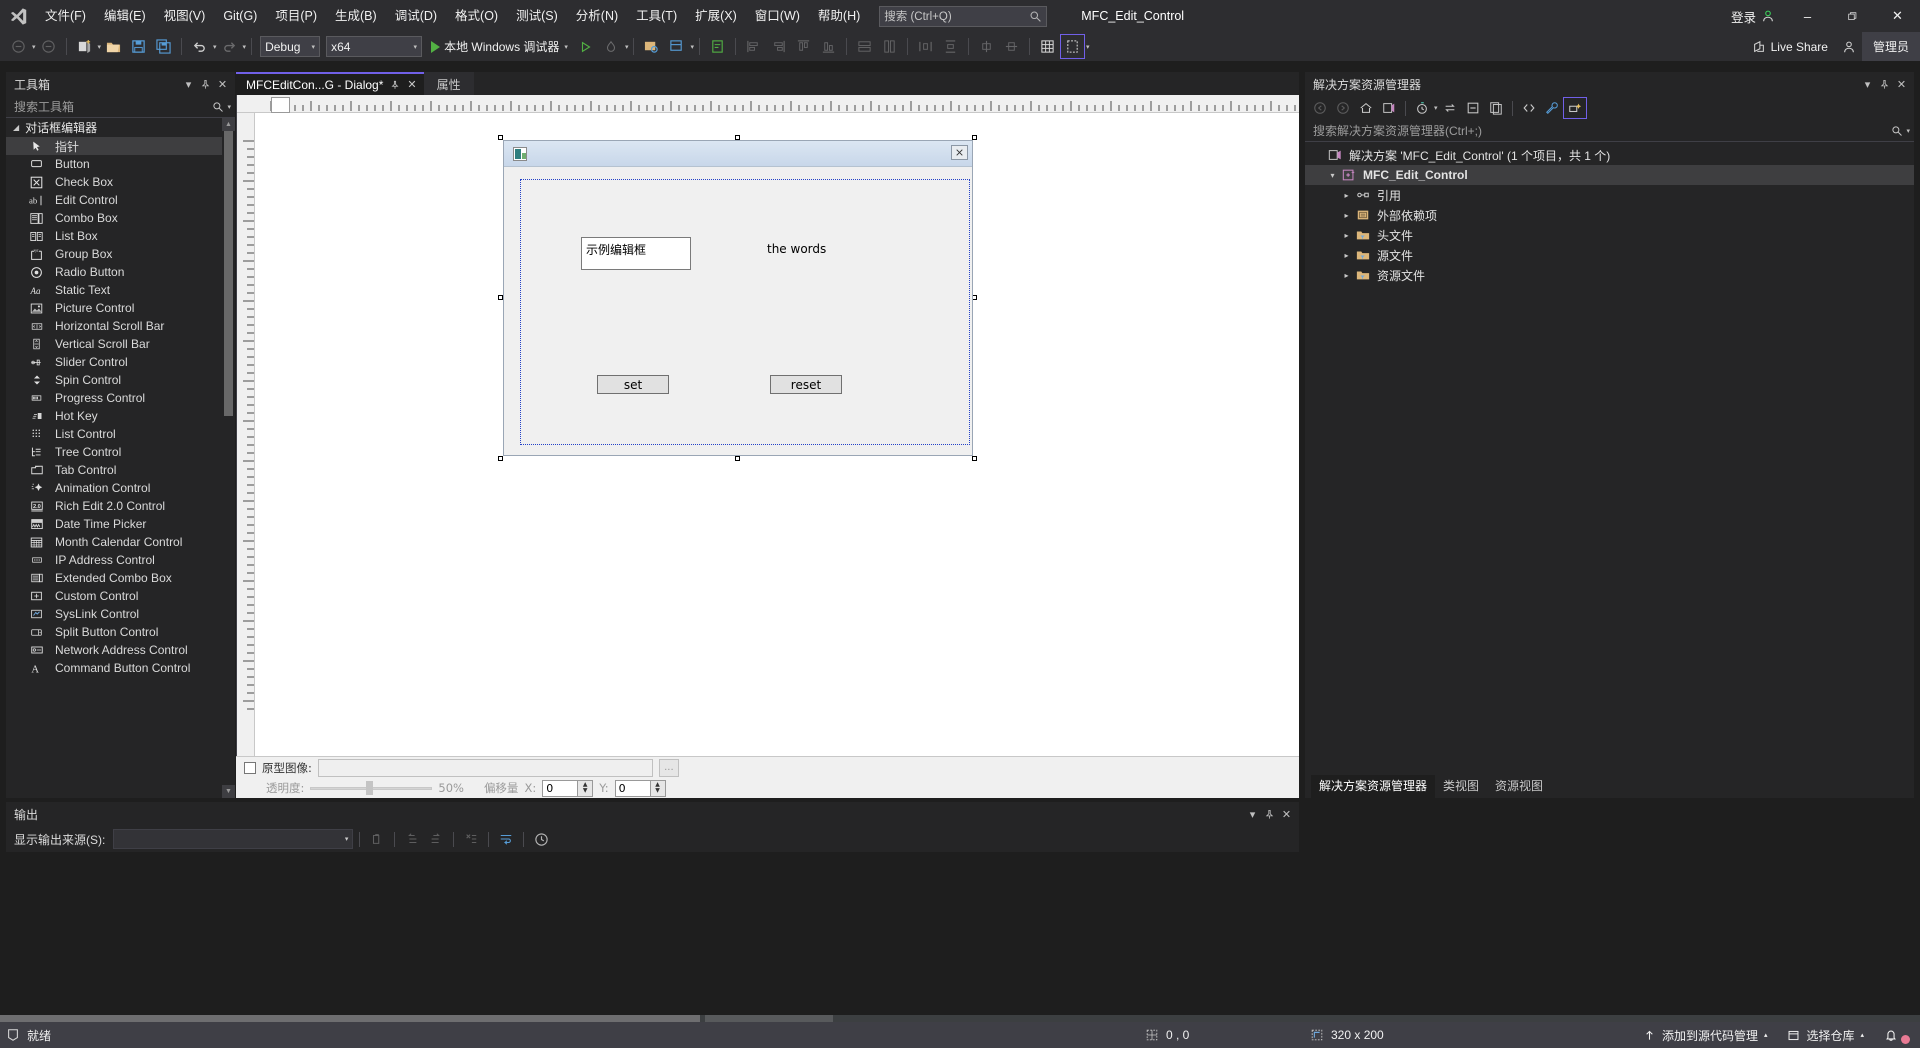  What do you see at coordinates (640, 788) in the screenshot?
I see `offset-y-stepper: ▲▼` at bounding box center [640, 788].